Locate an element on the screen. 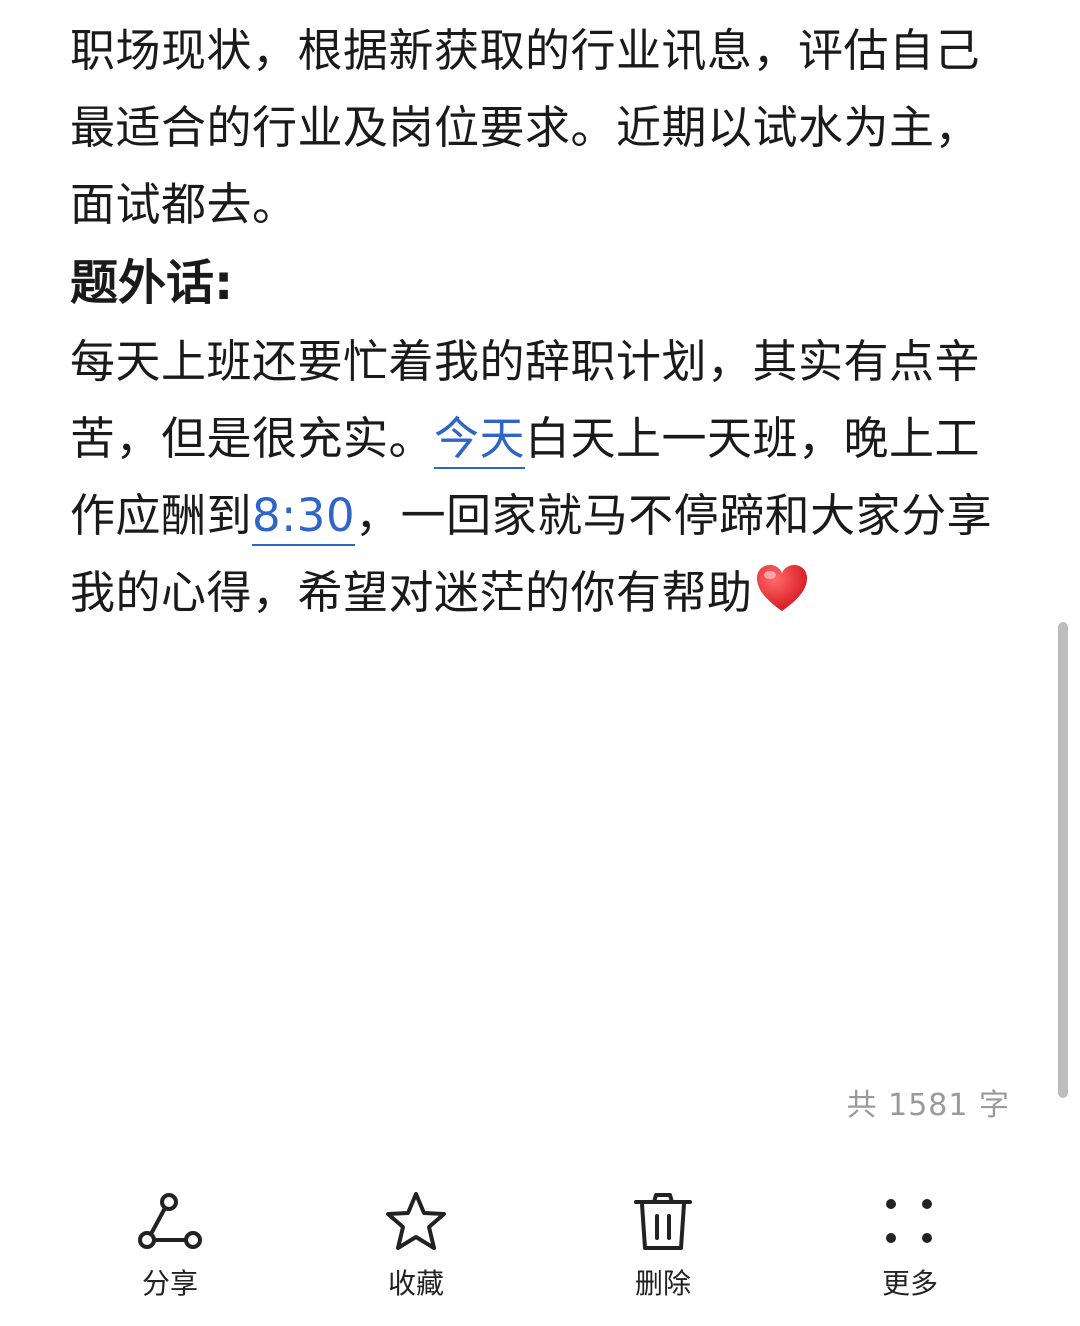  delete-button: 删除 is located at coordinates (663, 1241).